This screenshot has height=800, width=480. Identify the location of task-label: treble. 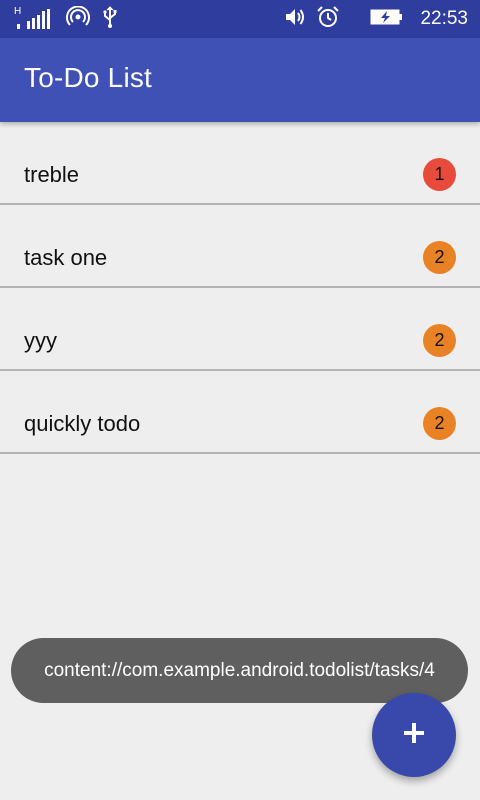
(52, 174).